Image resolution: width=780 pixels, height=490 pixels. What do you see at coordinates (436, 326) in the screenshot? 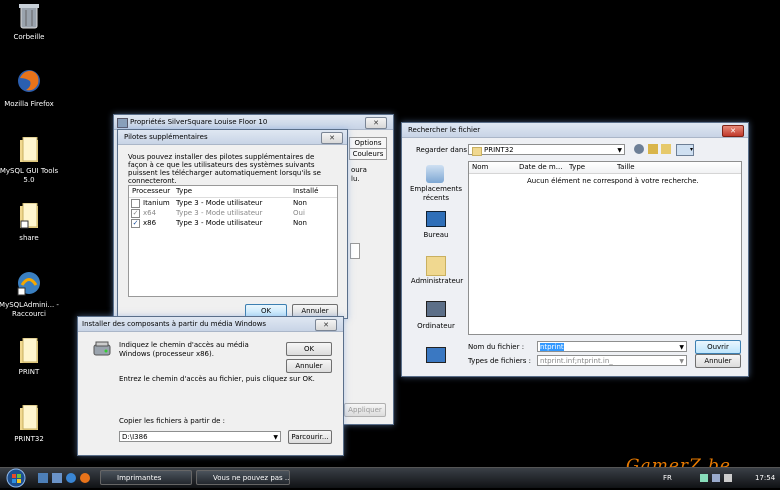
I see `computer-label: Ordinateur` at bounding box center [436, 326].